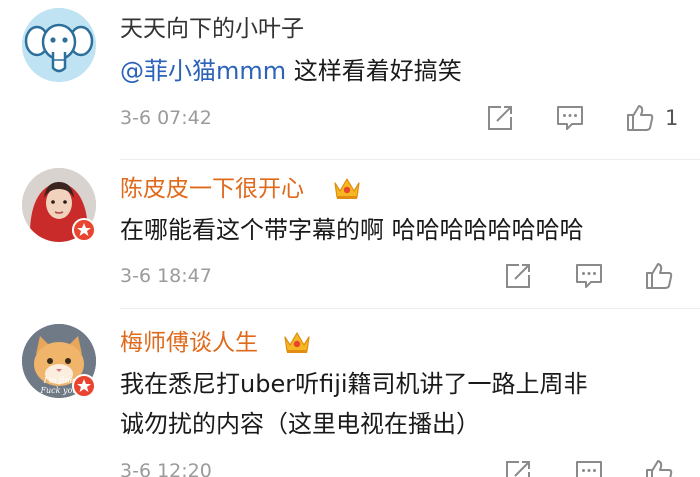 This screenshot has width=700, height=477. Describe the element at coordinates (189, 343) in the screenshot. I see `username: 梅师傅谈人生` at that location.